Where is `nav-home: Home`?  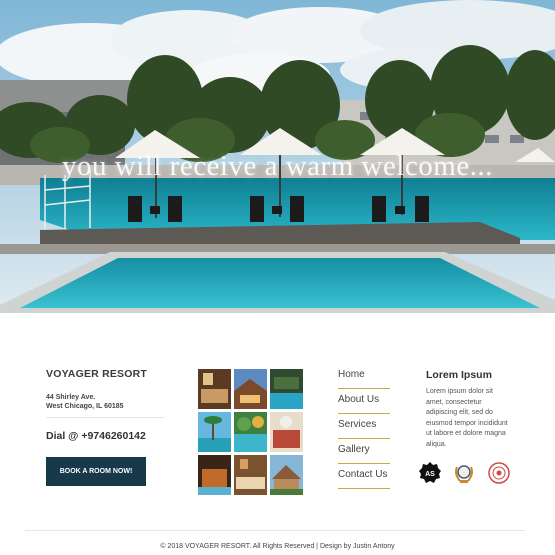 nav-home: Home is located at coordinates (364, 378).